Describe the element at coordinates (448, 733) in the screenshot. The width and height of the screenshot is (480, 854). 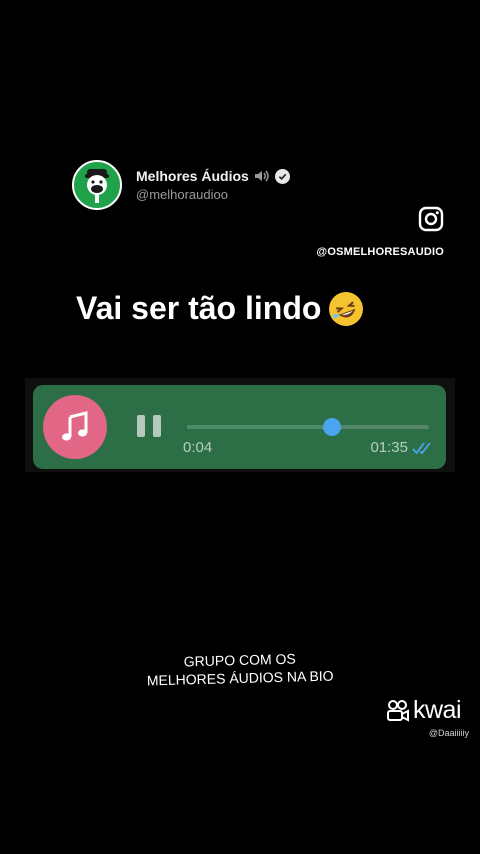
I see `kwai-username: @Daaiiiiiy` at that location.